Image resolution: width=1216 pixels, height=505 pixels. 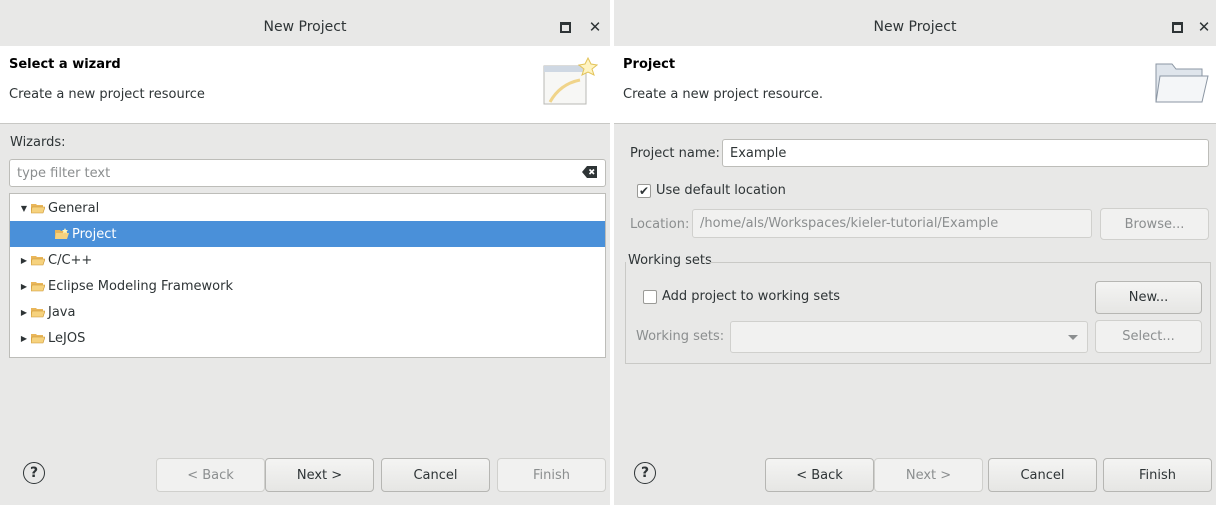 What do you see at coordinates (965, 153) in the screenshot?
I see `project-name-input: Example` at bounding box center [965, 153].